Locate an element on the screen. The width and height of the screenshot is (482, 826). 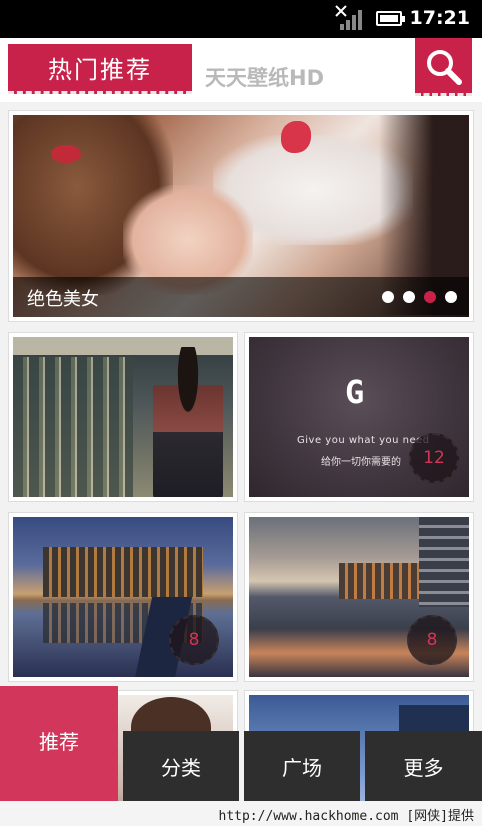
app-header: 热门推荐 天天壁纸HD is located at coordinates (241, 70).